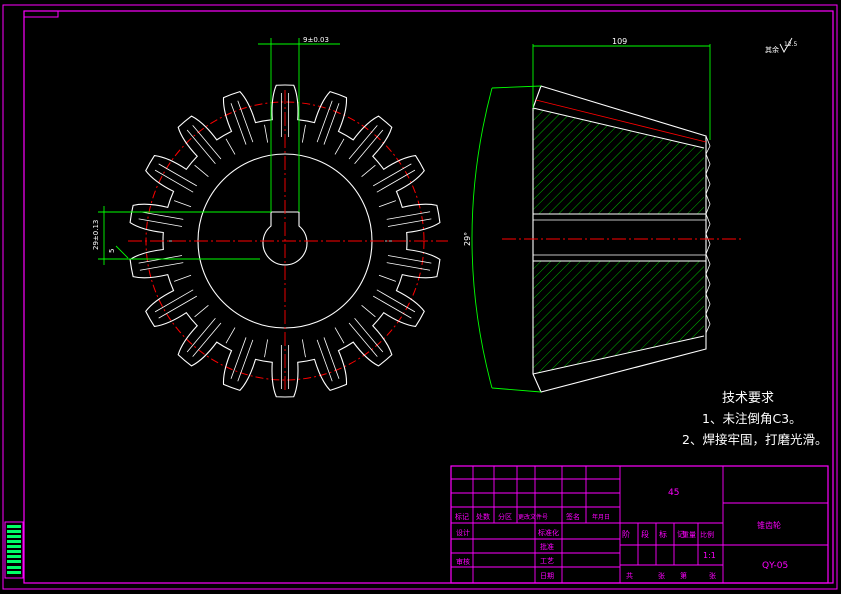 The image size is (841, 594). What do you see at coordinates (618, 317) in the screenshot?
I see `section-lower-hatch` at bounding box center [618, 317].